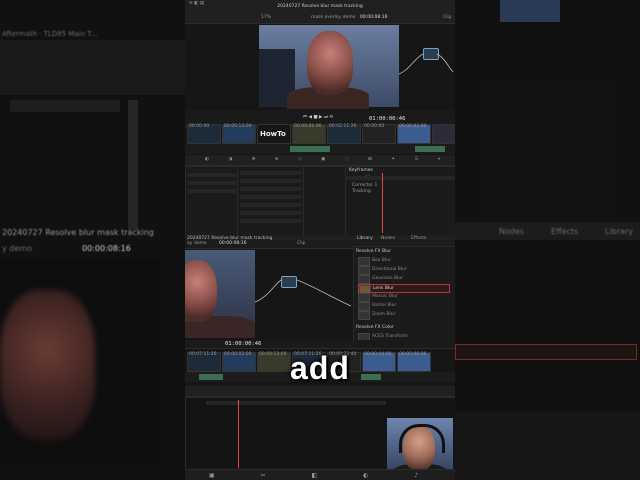 The height and width of the screenshot is (480, 640). Describe the element at coordinates (374, 251) in the screenshot. I see `library-group-blur: Resolve FX Blur` at that location.